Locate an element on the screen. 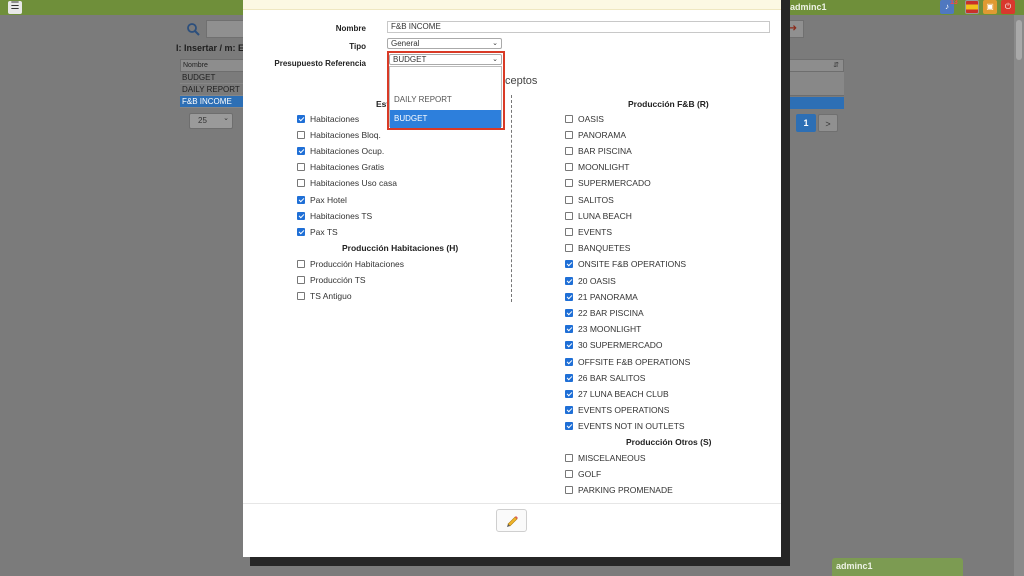  checkbox-item-luna-beach: LUNA BEACH is located at coordinates (598, 215).